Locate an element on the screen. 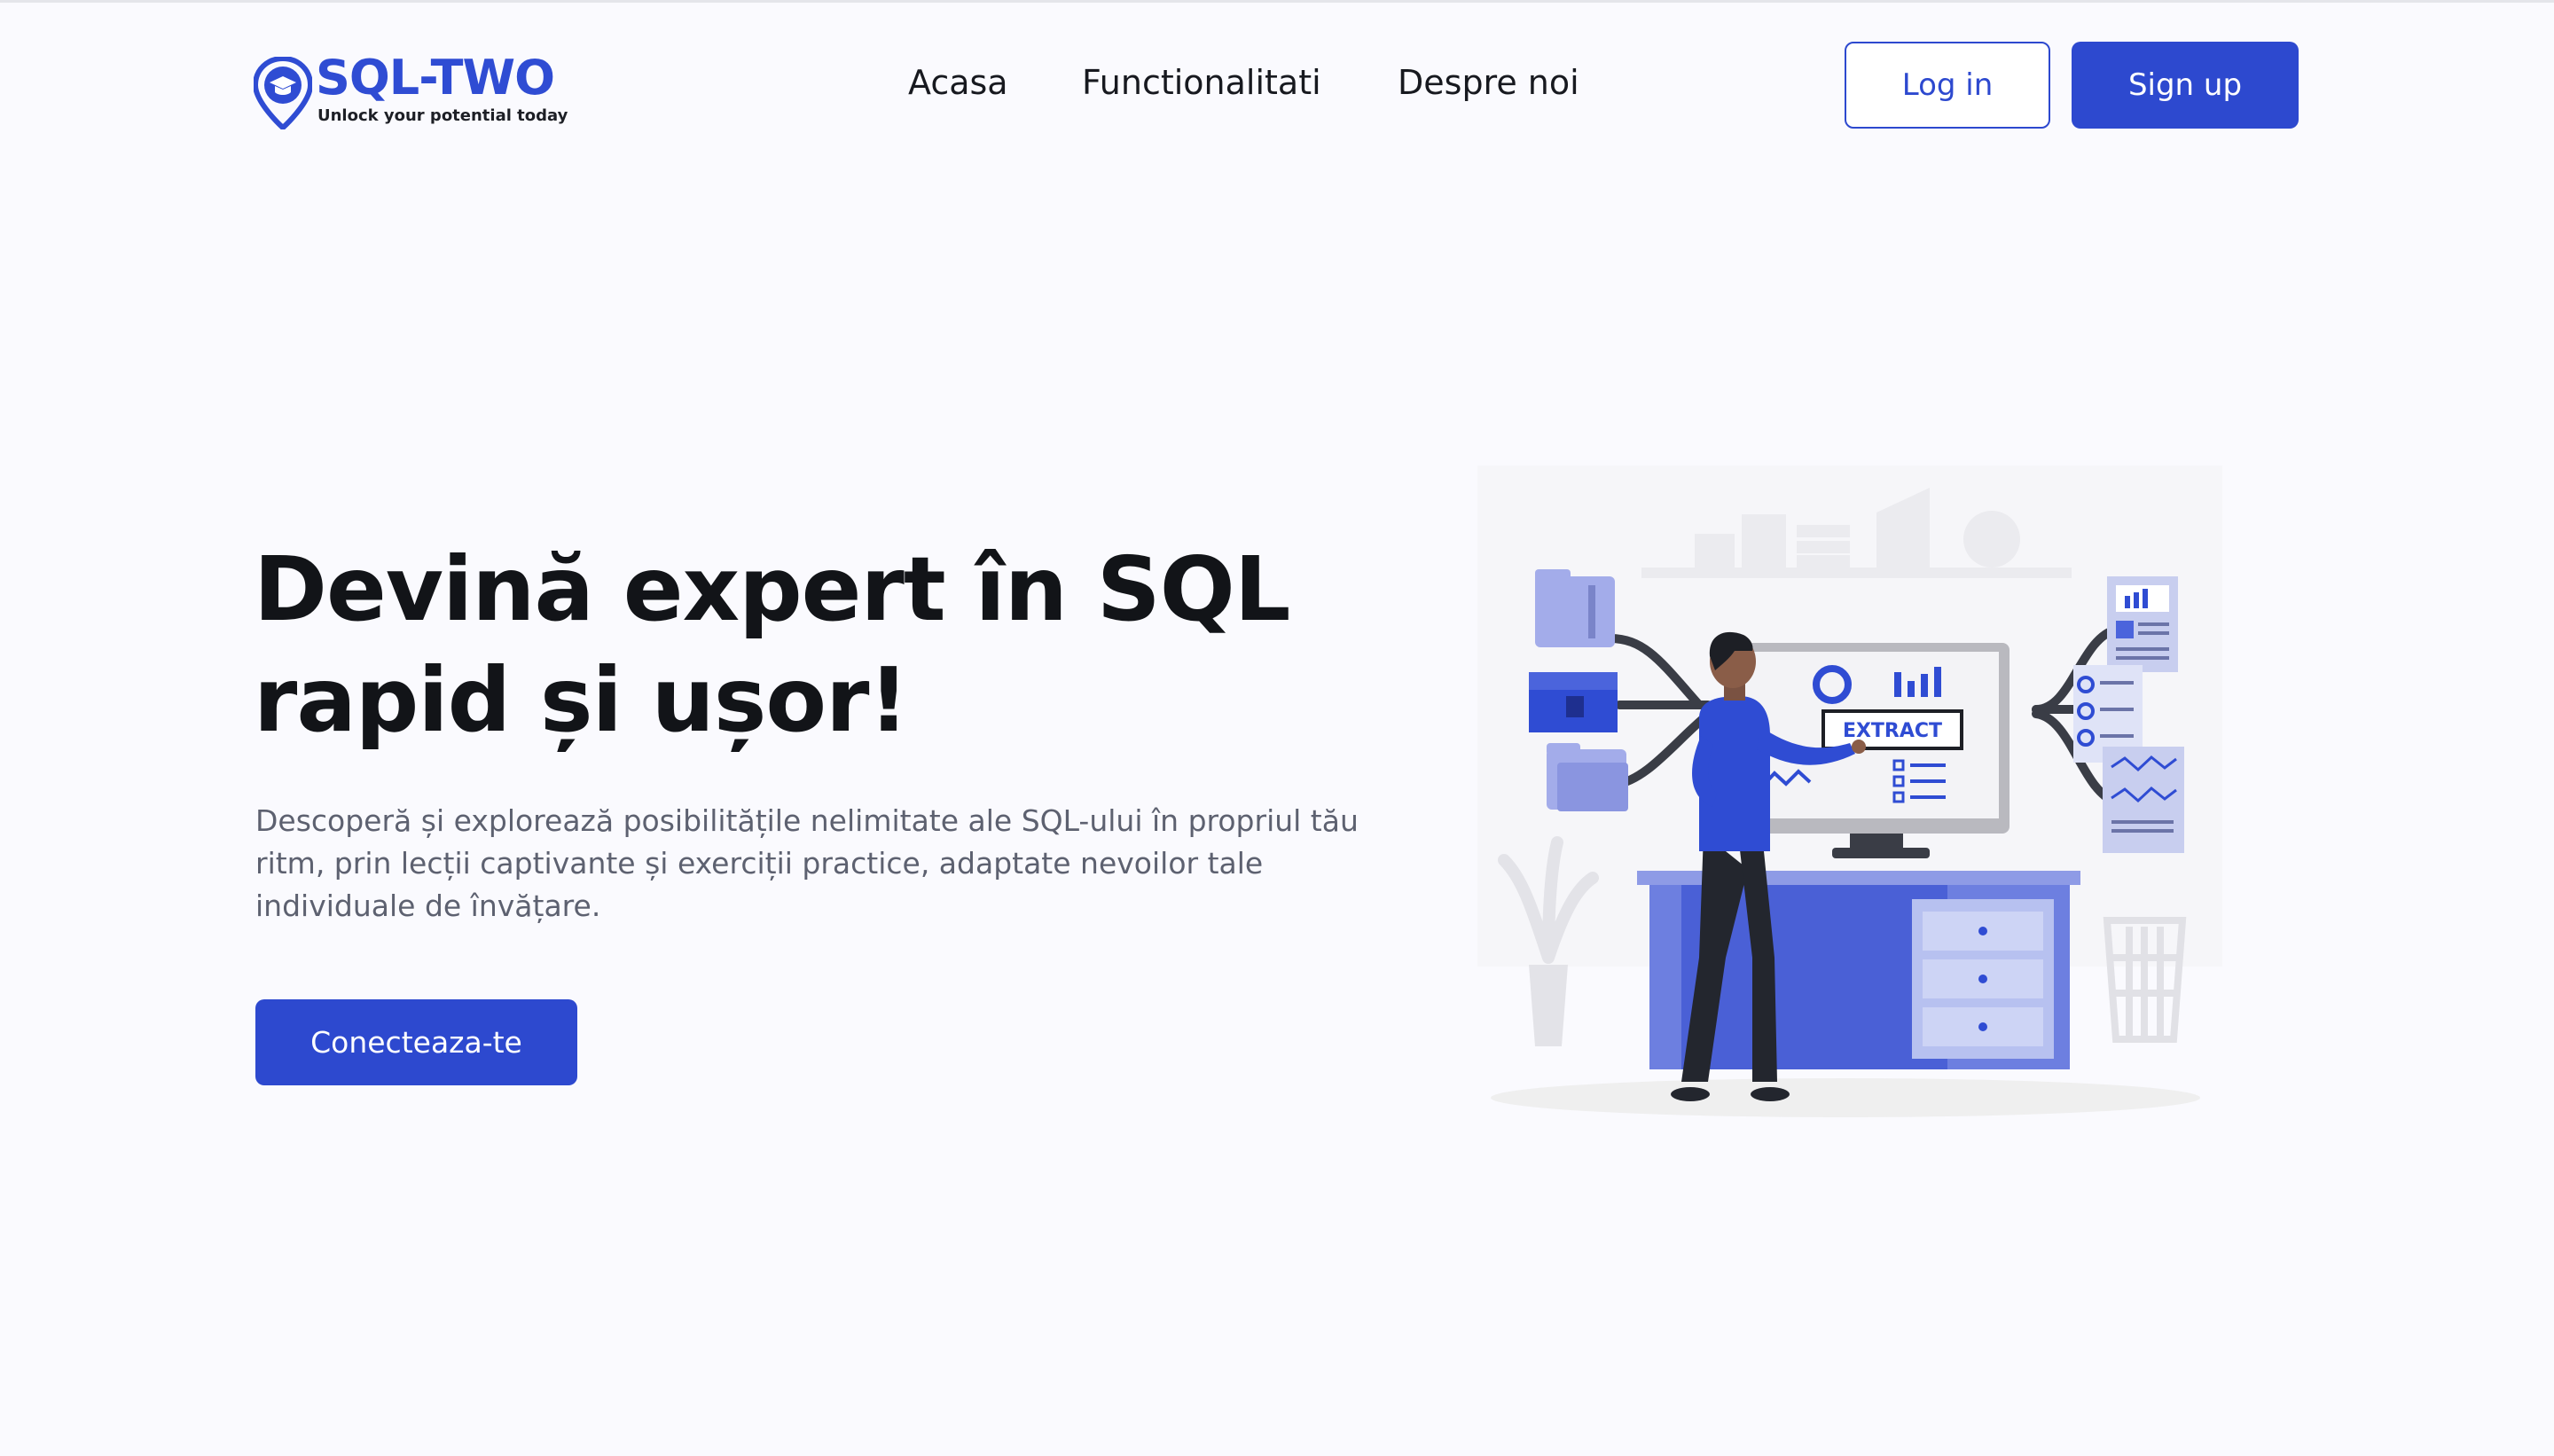  brand-tagline: Unlock your potential today is located at coordinates (442, 115).